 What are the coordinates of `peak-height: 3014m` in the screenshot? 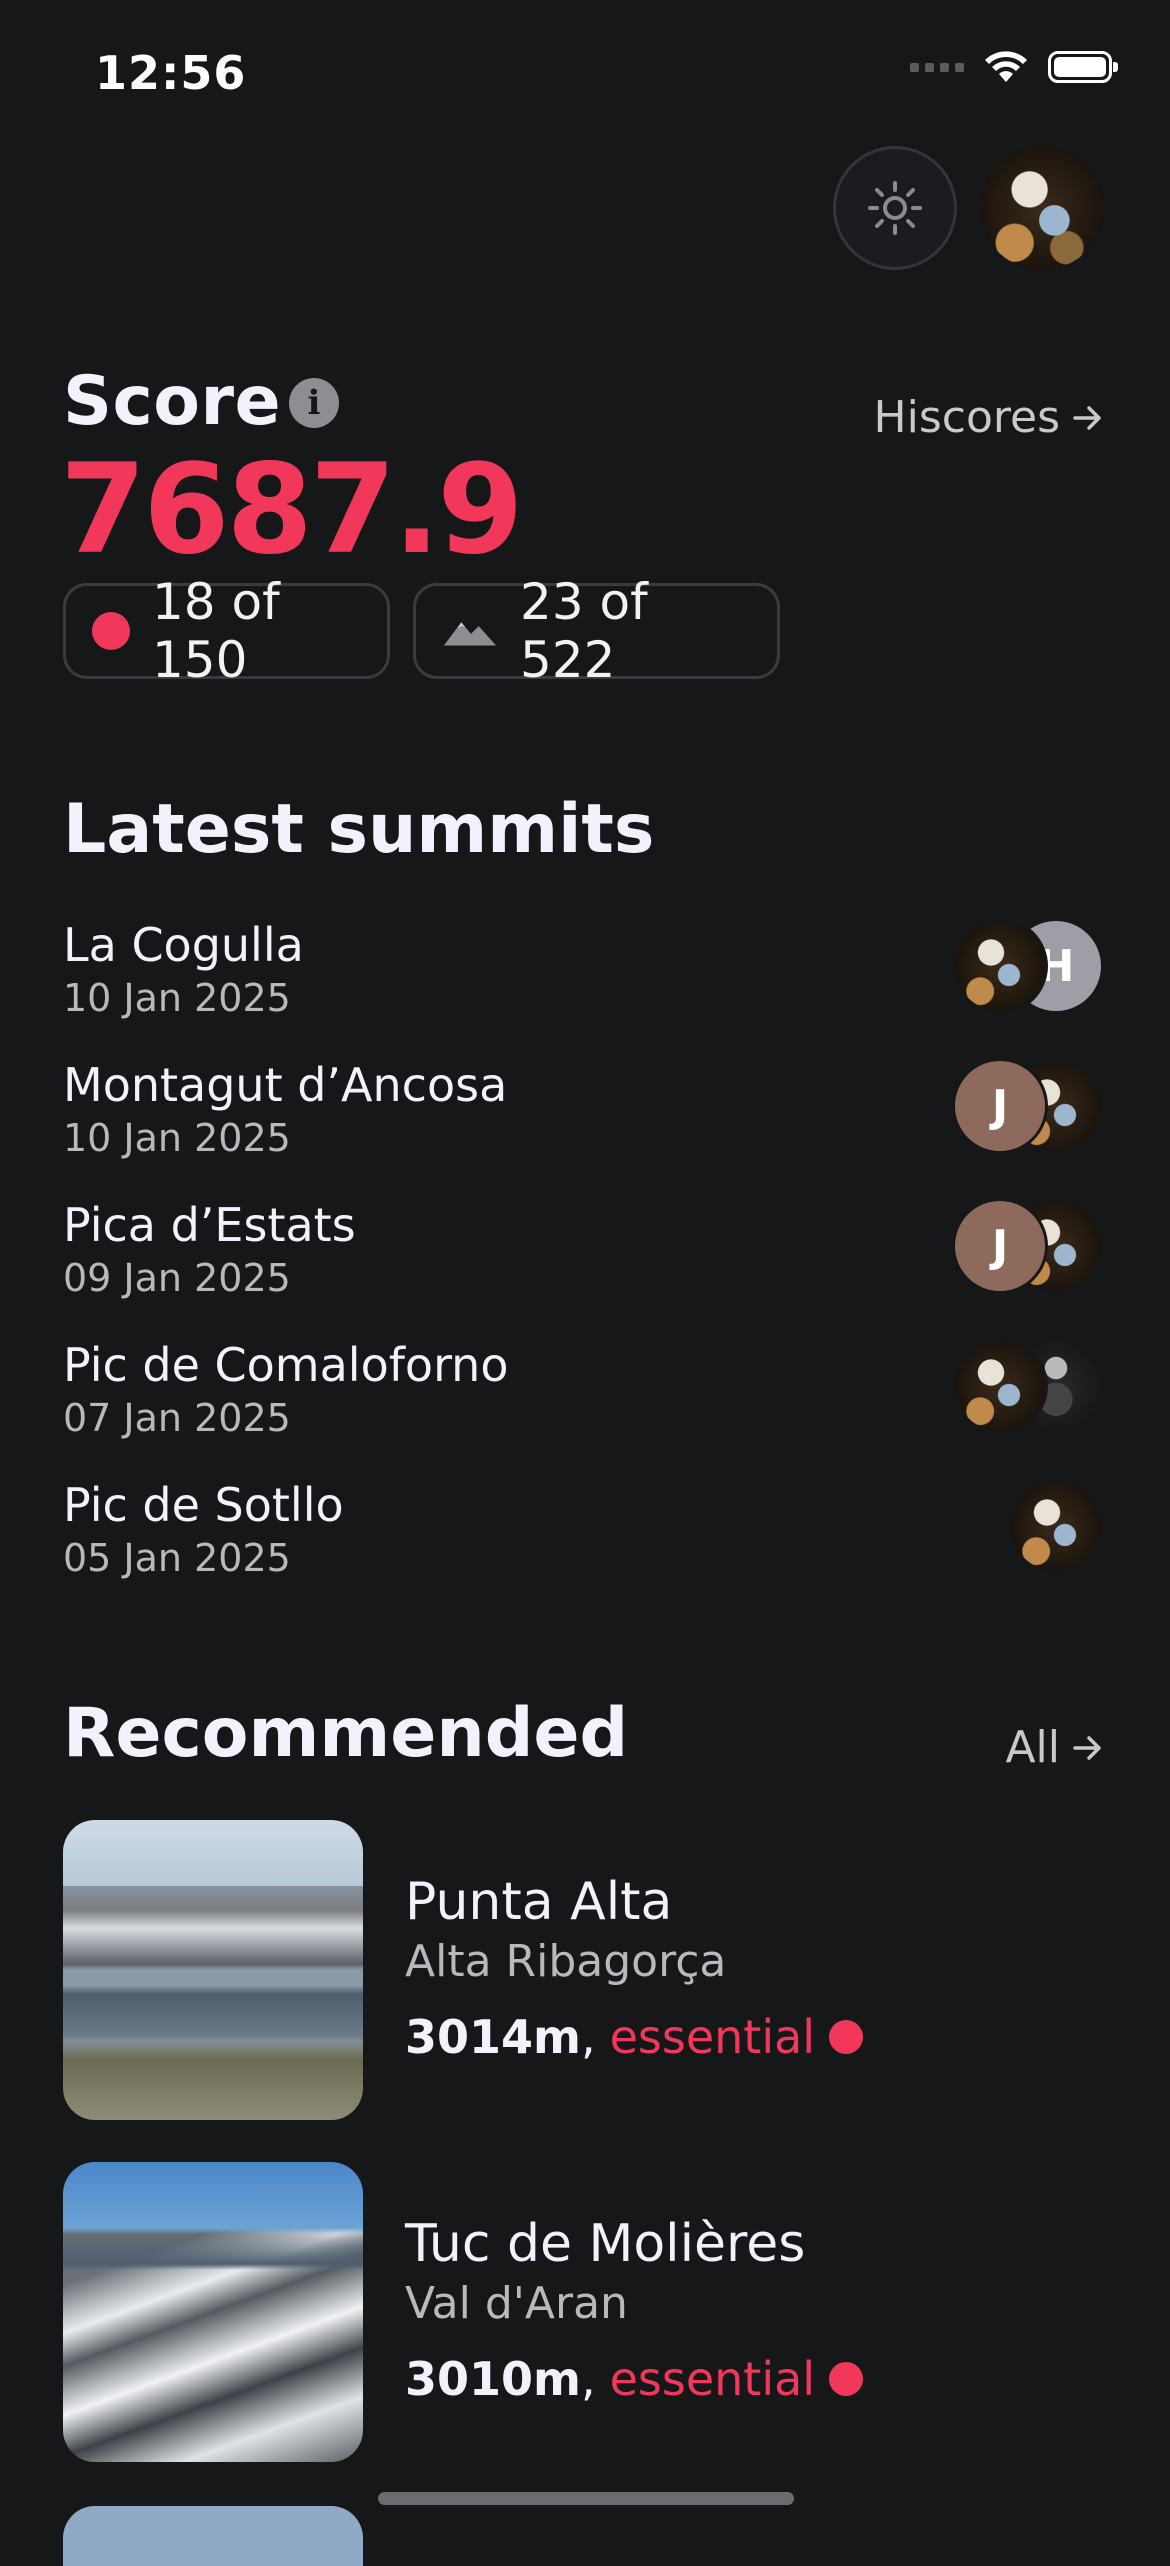 It's located at (493, 2037).